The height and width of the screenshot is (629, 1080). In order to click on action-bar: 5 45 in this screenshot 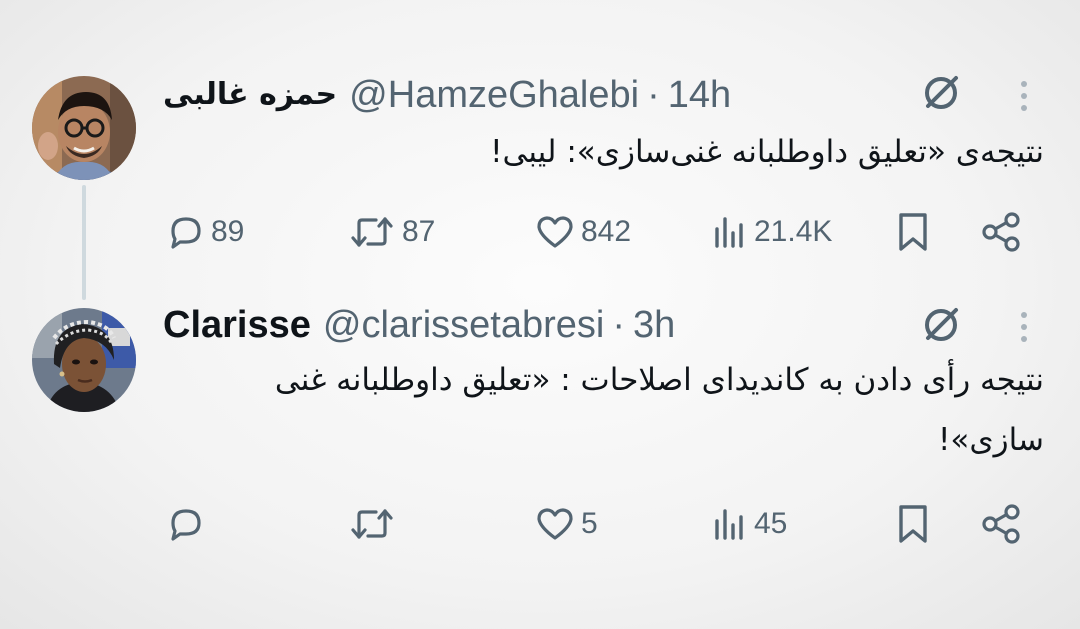, I will do `click(540, 524)`.